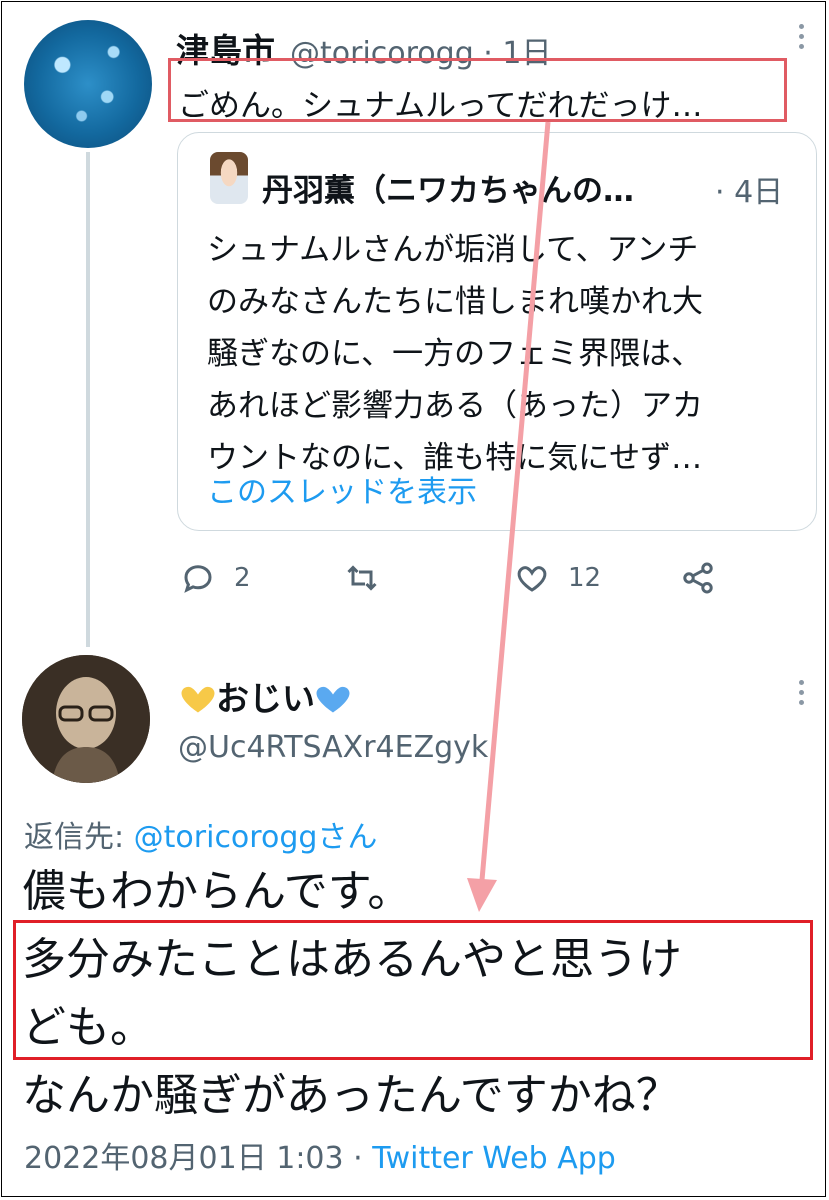 The width and height of the screenshot is (829, 1200). I want to click on quote-time: · 4日, so click(749, 192).